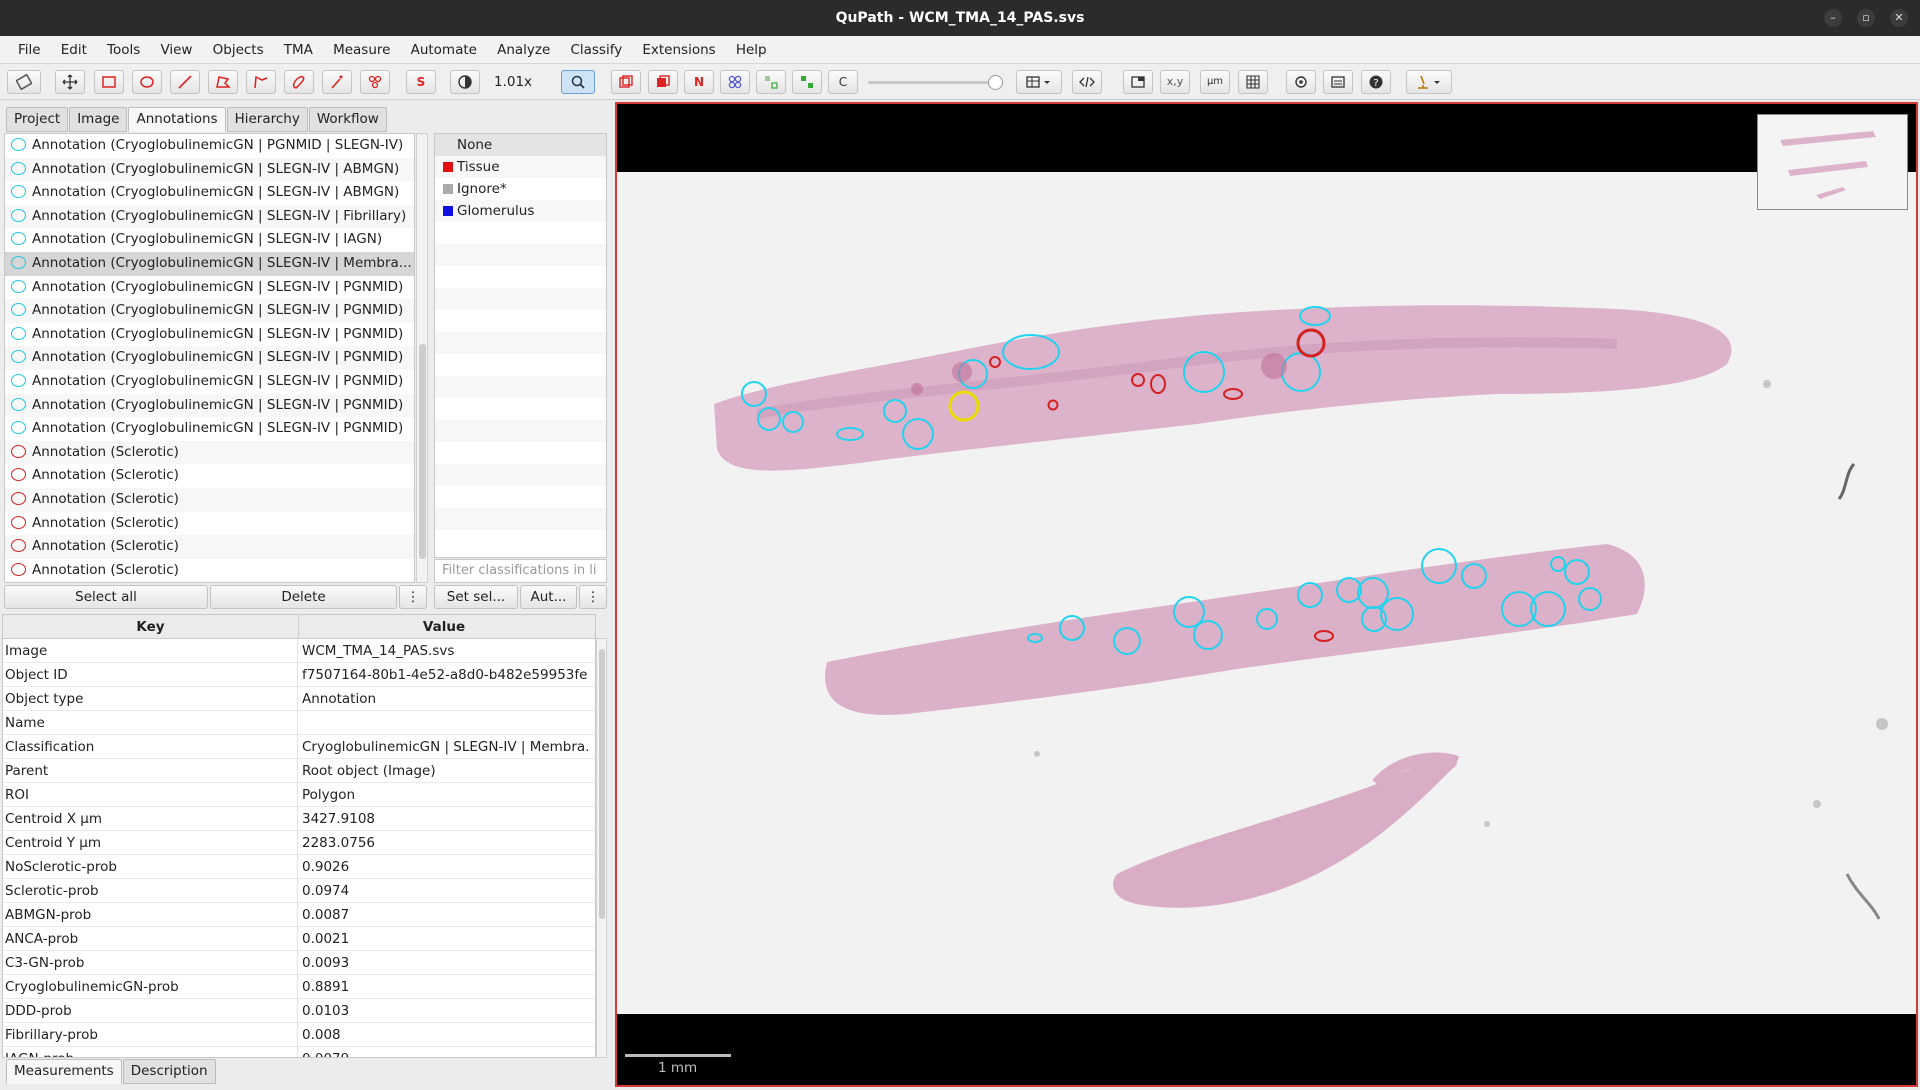 This screenshot has width=1920, height=1090. I want to click on menu-tma: TMA, so click(298, 50).